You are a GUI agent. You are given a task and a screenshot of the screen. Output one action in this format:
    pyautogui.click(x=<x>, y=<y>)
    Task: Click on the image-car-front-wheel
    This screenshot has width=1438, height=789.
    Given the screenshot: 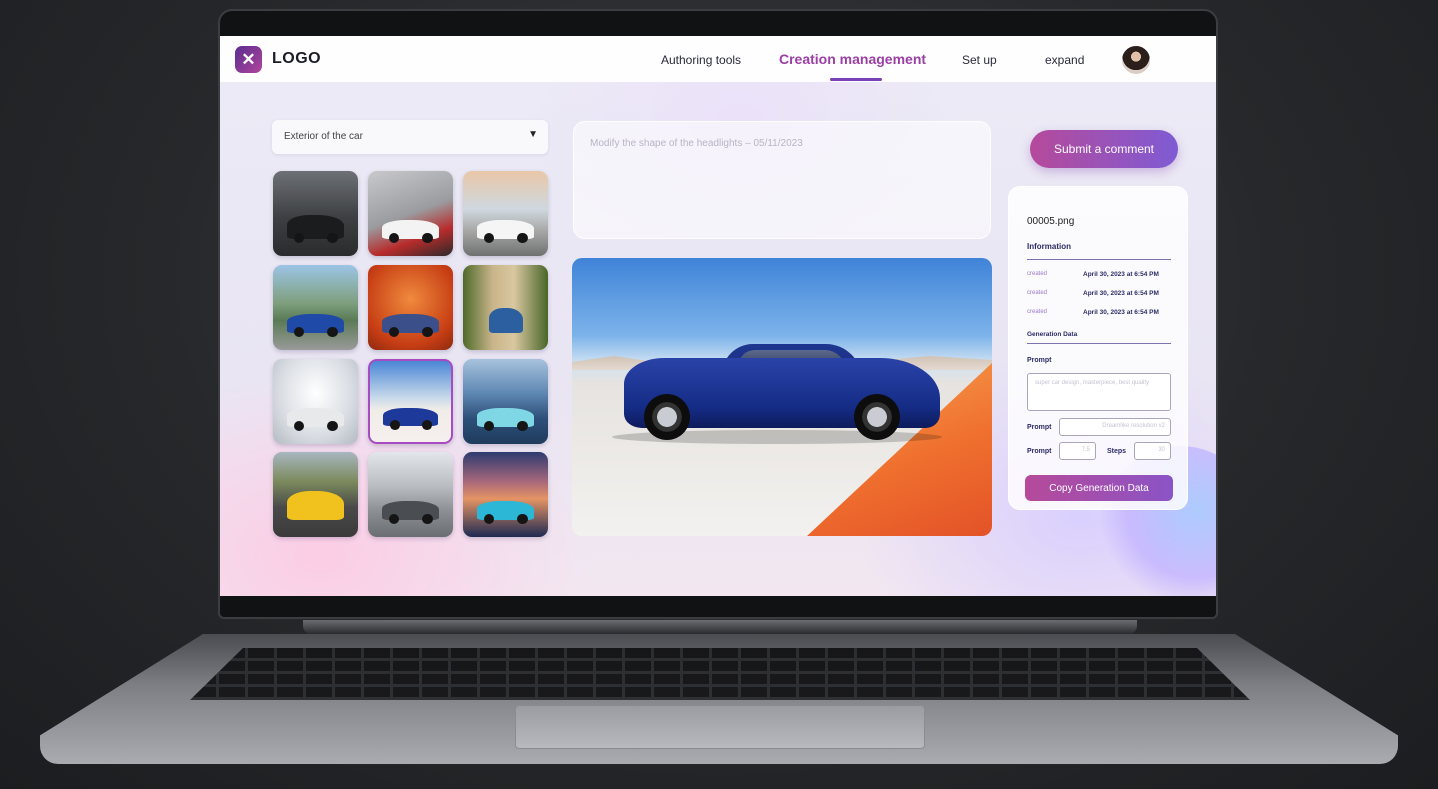 What is the action you would take?
    pyautogui.click(x=667, y=417)
    